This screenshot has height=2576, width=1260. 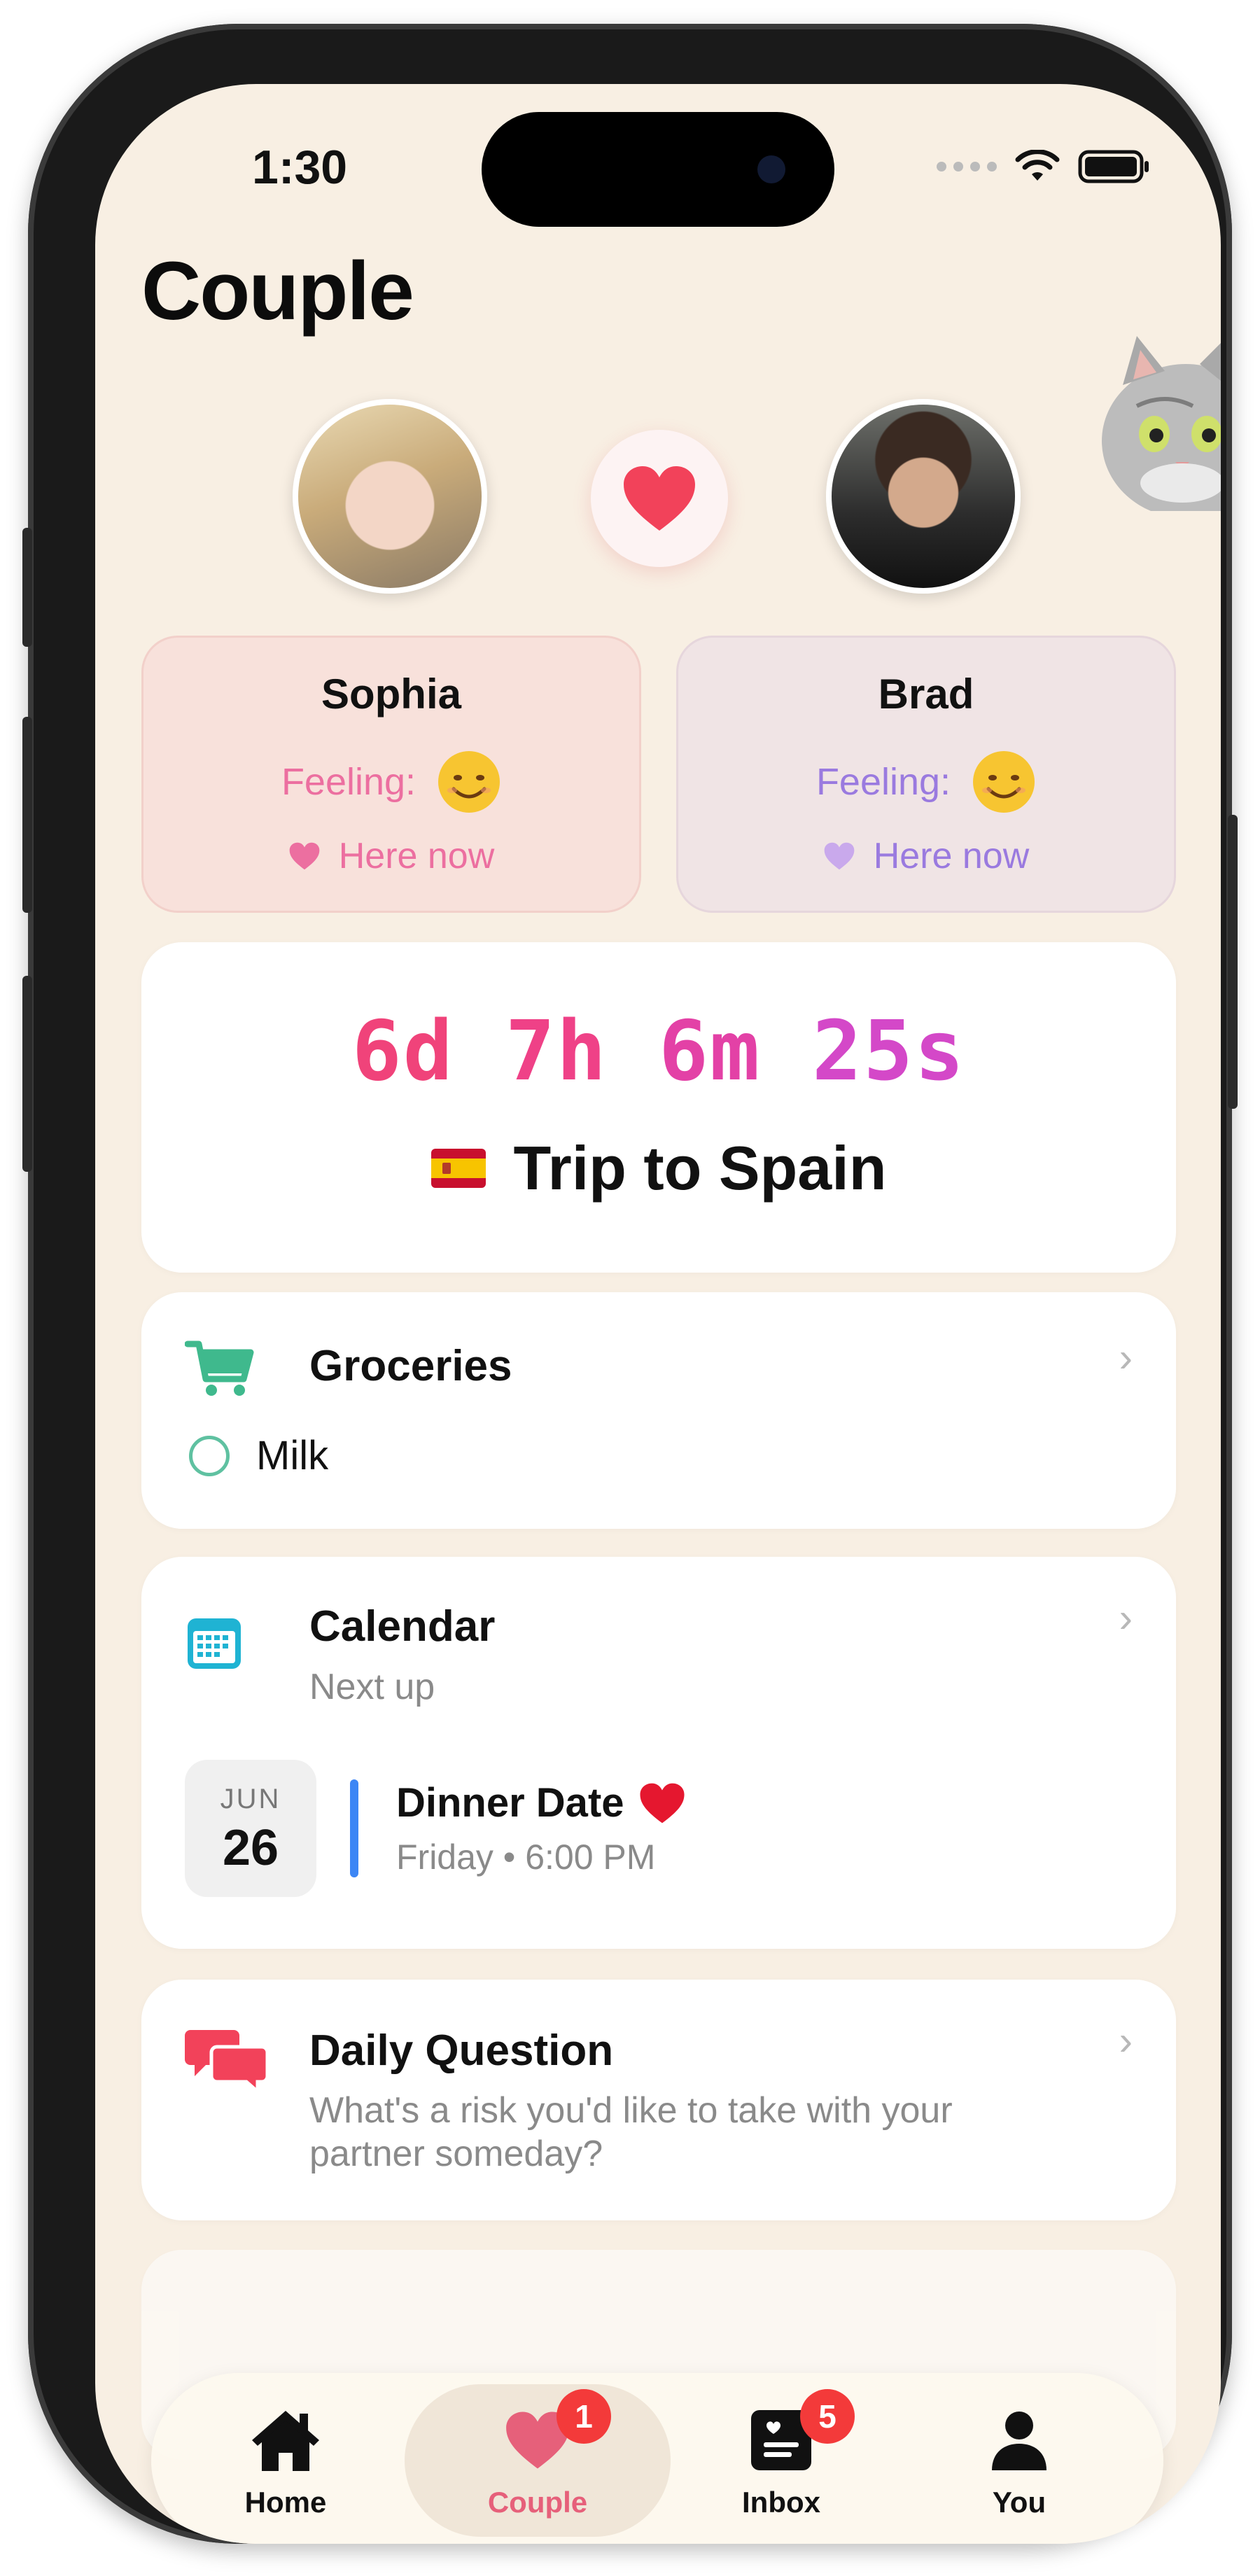 What do you see at coordinates (402, 1626) in the screenshot?
I see `calendar-title: Calendar` at bounding box center [402, 1626].